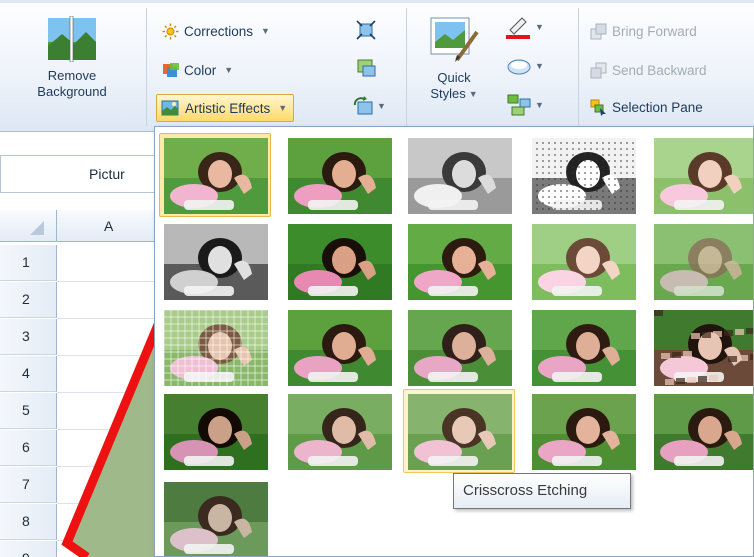  I want to click on row-gridline, so click(108, 281).